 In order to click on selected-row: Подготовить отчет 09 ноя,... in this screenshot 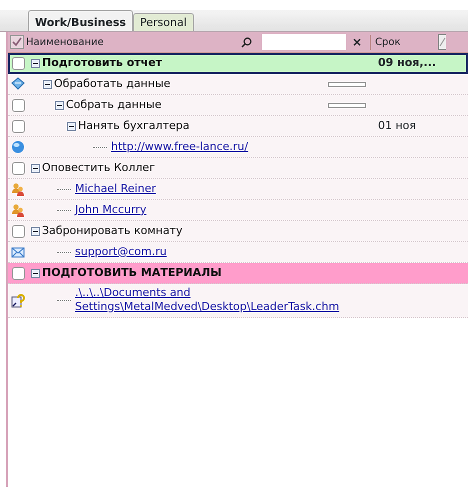, I will do `click(238, 63)`.